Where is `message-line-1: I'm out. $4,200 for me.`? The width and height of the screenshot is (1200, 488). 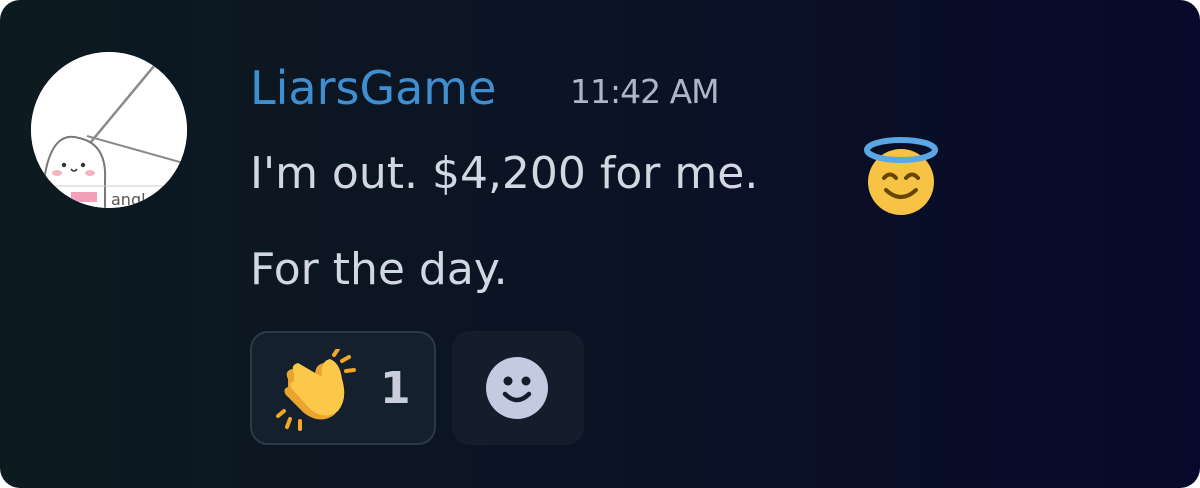 message-line-1: I'm out. $4,200 for me. is located at coordinates (504, 173).